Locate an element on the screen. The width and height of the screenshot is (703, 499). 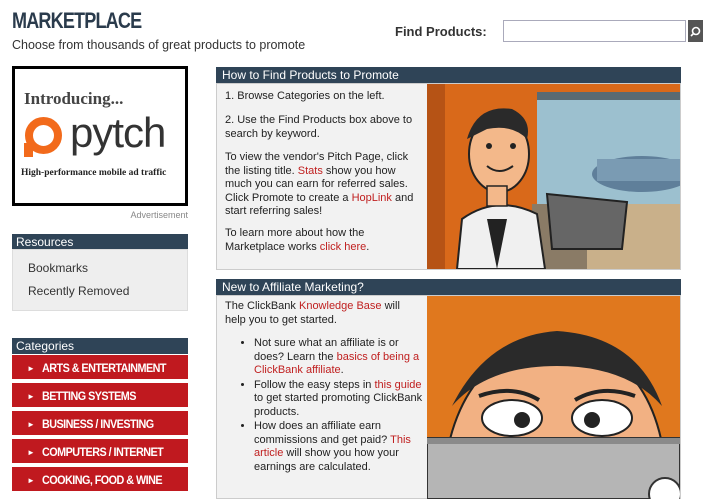
ad-tagline: High-performance mobile ad traffic is located at coordinates (94, 173).